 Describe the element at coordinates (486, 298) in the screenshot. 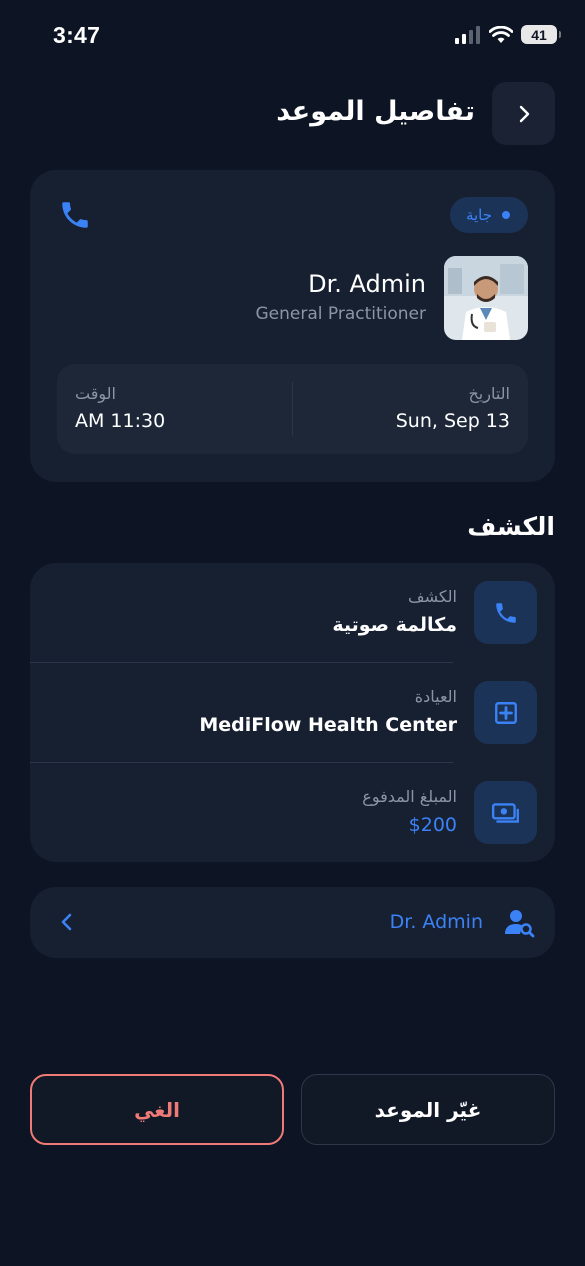

I see `doctor-avatar` at that location.